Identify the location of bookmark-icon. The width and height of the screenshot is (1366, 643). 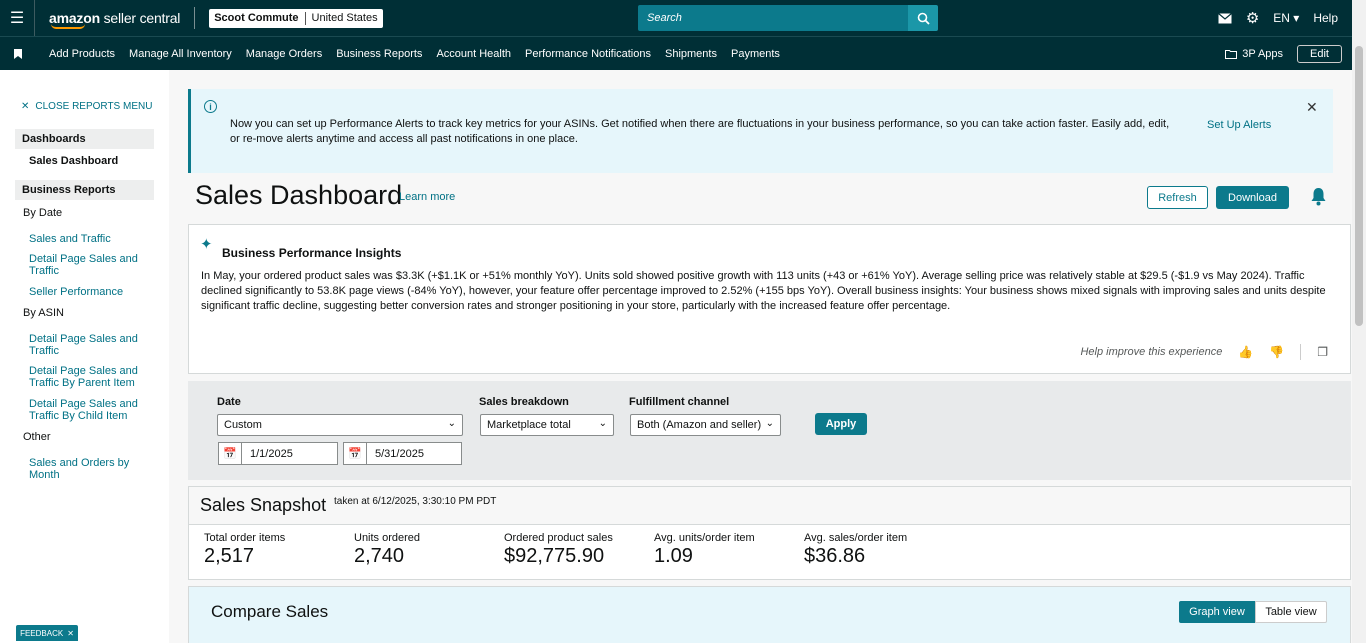
(18, 53).